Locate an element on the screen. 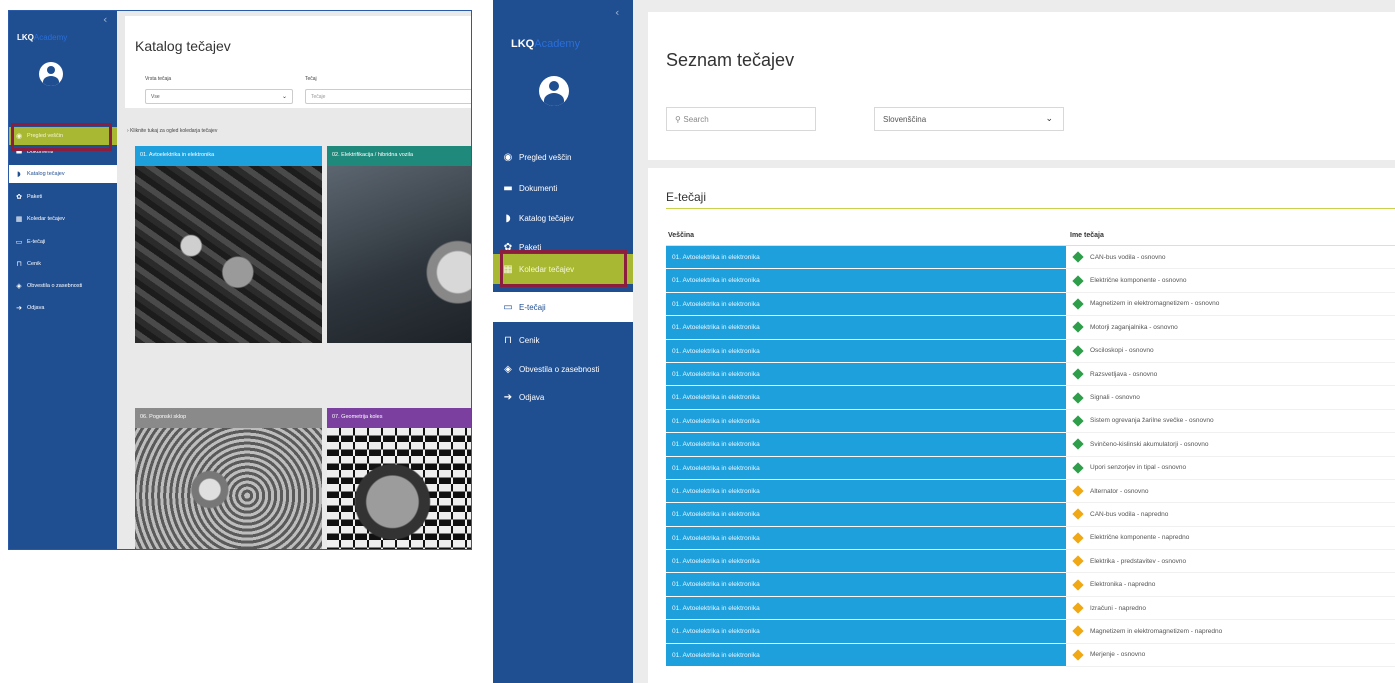  search-input: ⚲ Search is located at coordinates (741, 119).